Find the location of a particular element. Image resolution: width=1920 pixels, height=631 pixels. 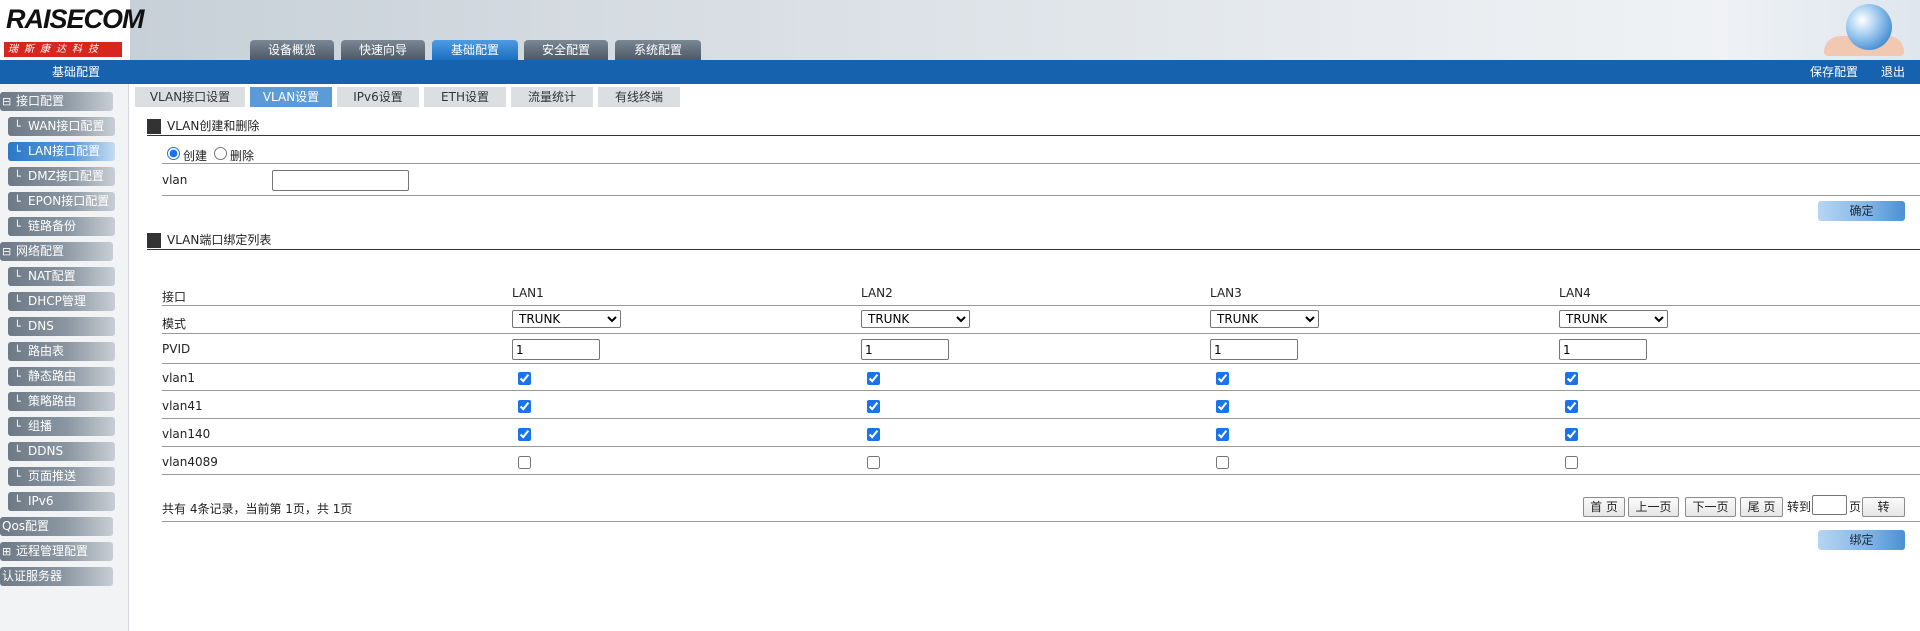

subtab-ipv6-settings: IPv6设置 is located at coordinates (378, 97).